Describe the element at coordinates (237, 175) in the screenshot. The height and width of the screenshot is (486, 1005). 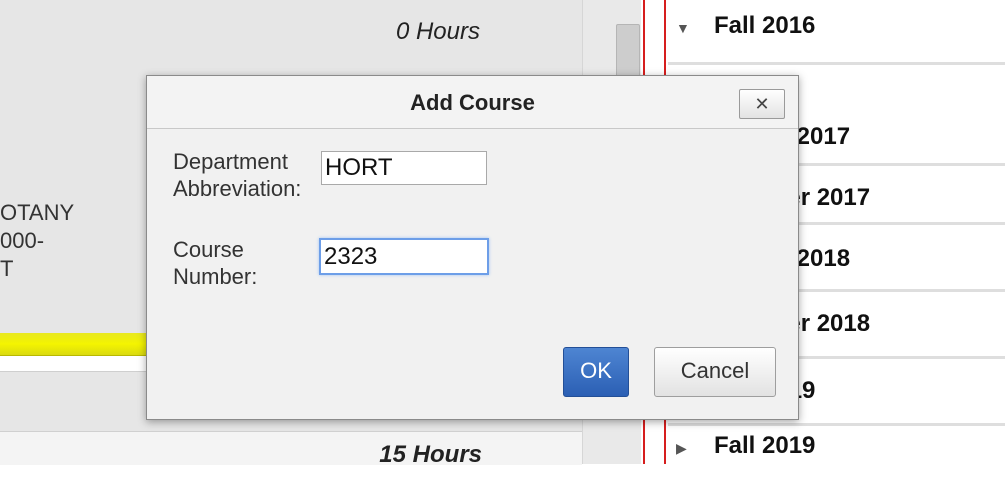
I see `department-label: Department Abbreviation:` at that location.